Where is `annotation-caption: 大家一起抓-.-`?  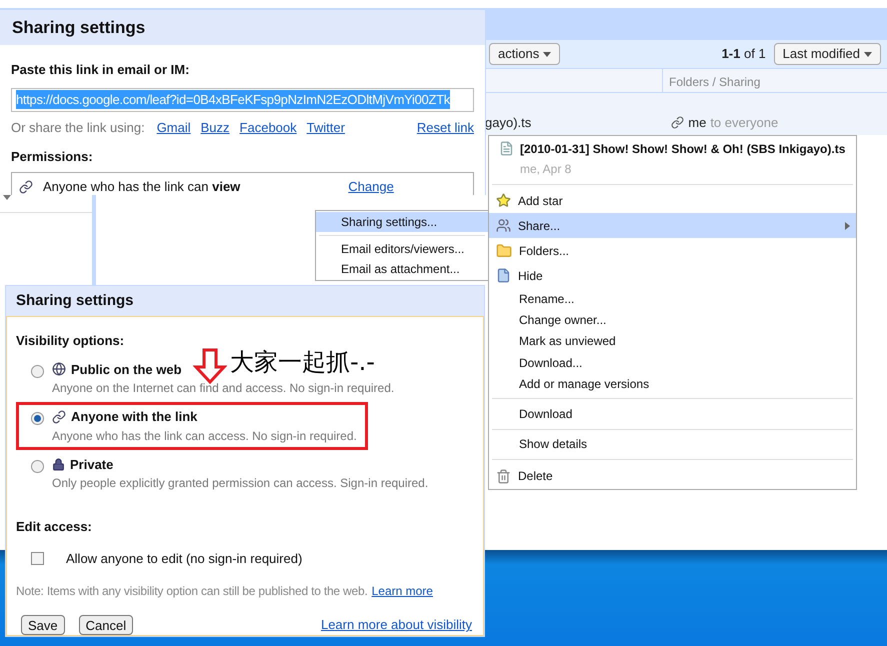
annotation-caption: 大家一起抓-.- is located at coordinates (302, 362).